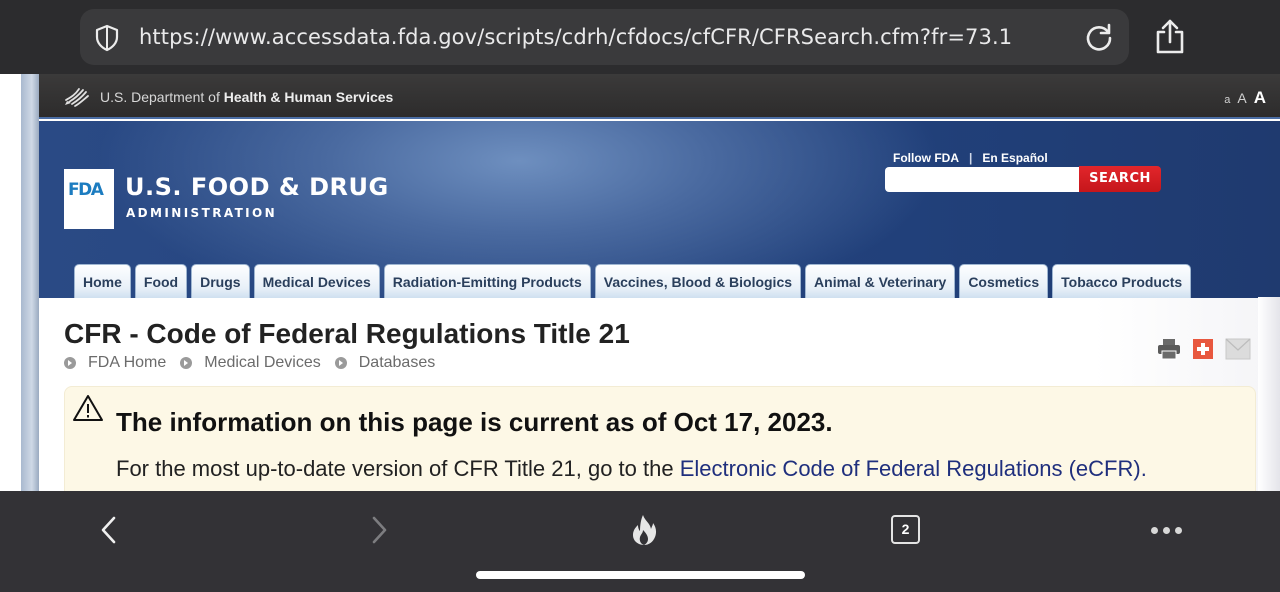 This screenshot has height=592, width=1280. I want to click on fda-logo: FDA, so click(89, 199).